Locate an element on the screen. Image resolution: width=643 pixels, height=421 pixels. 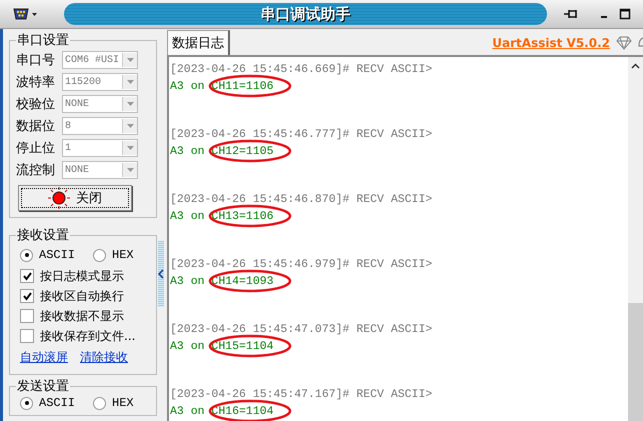
field-label: 数据位 is located at coordinates (36, 126).